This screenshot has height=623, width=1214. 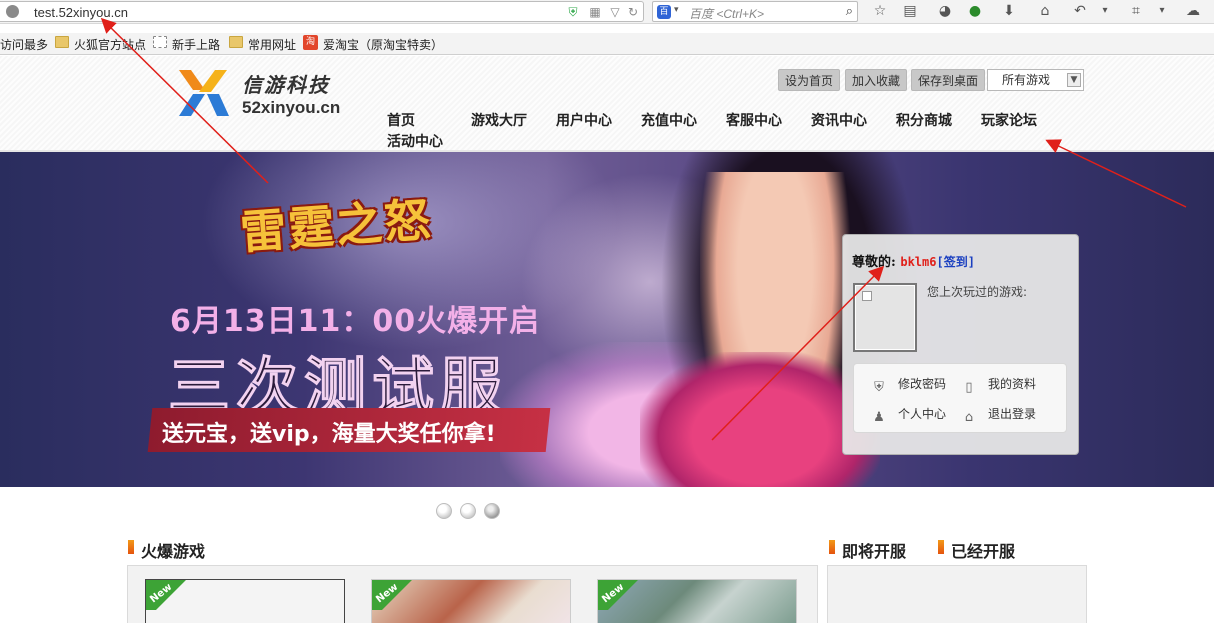 I want to click on user-menu: ⛨ 修改密码 ▯ 我的资料 ♟ 个人中心 ⌂ 退出登录, so click(x=960, y=398).